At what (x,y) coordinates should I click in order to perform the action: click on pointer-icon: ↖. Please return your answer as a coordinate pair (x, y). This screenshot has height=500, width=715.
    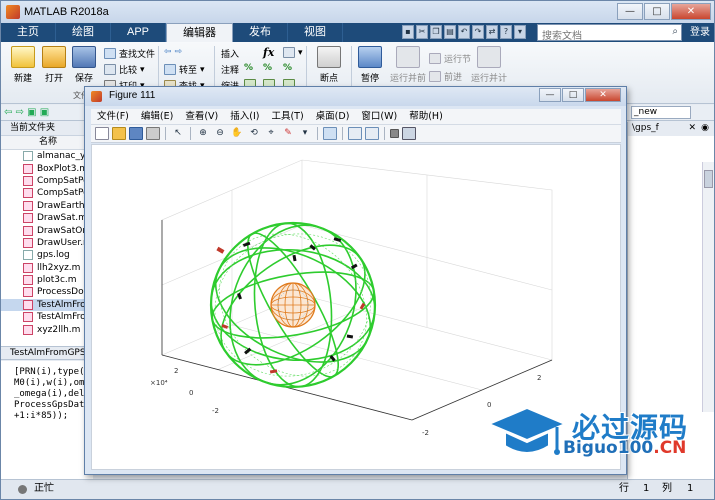
    Looking at the image, I should click on (178, 133).